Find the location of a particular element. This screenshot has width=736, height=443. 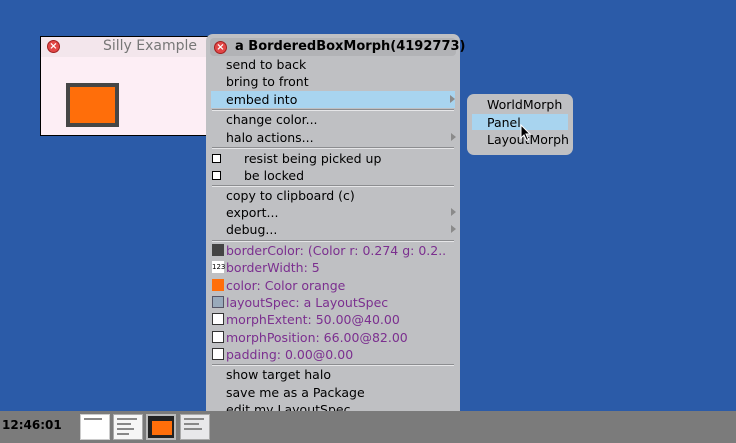

window-title-bar: × Silly Example is located at coordinates (125, 47).